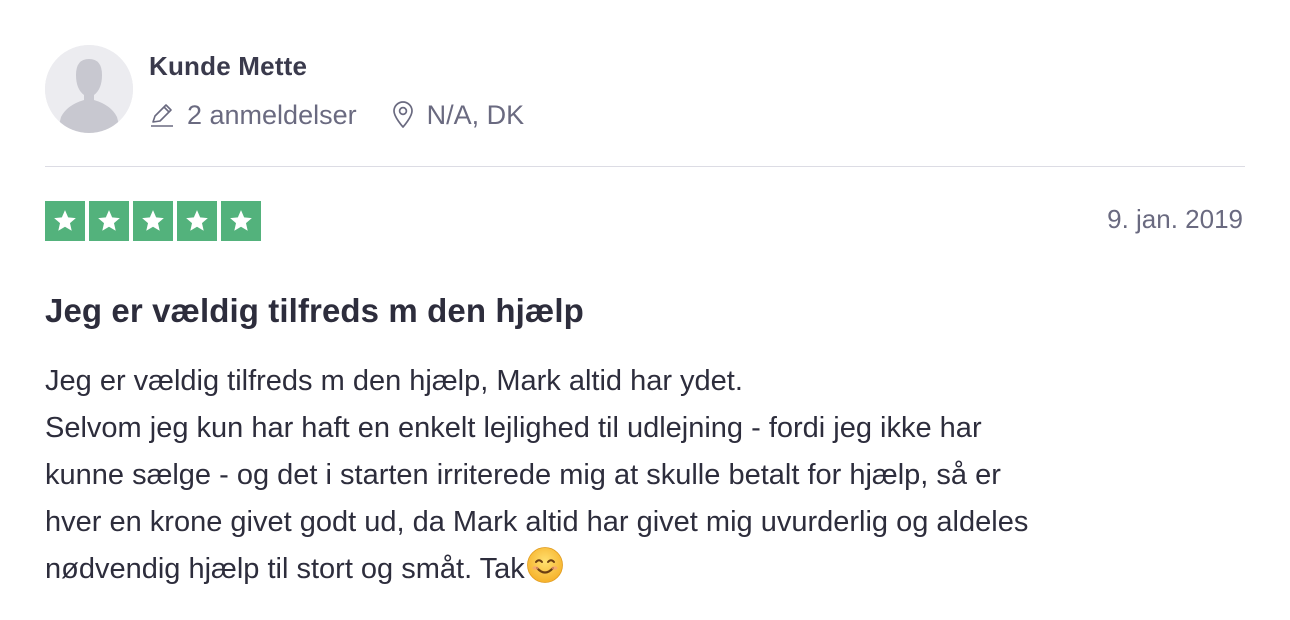 The image size is (1290, 620). I want to click on smiling-face-emoji-icon, so click(545, 572).